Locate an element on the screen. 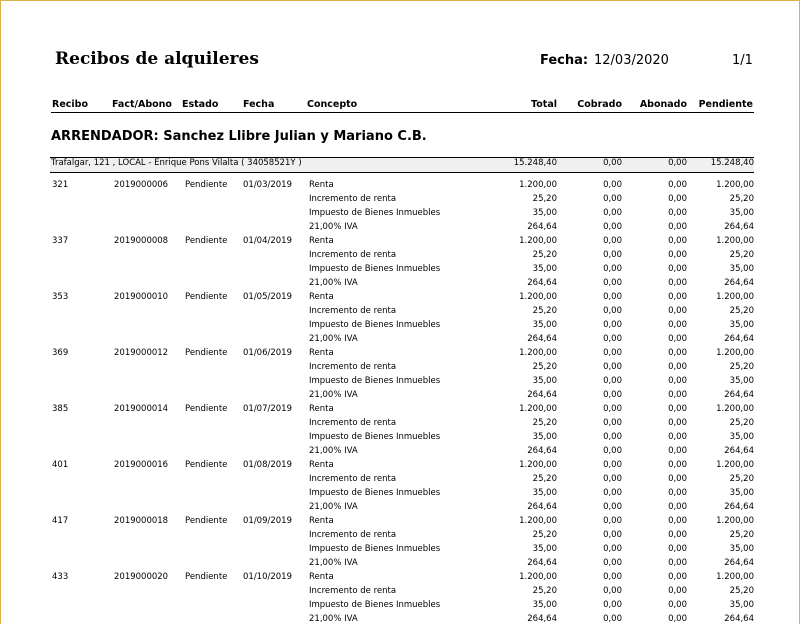 This screenshot has height=626, width=802. col-header-abonado: Abonado is located at coordinates (663, 104).